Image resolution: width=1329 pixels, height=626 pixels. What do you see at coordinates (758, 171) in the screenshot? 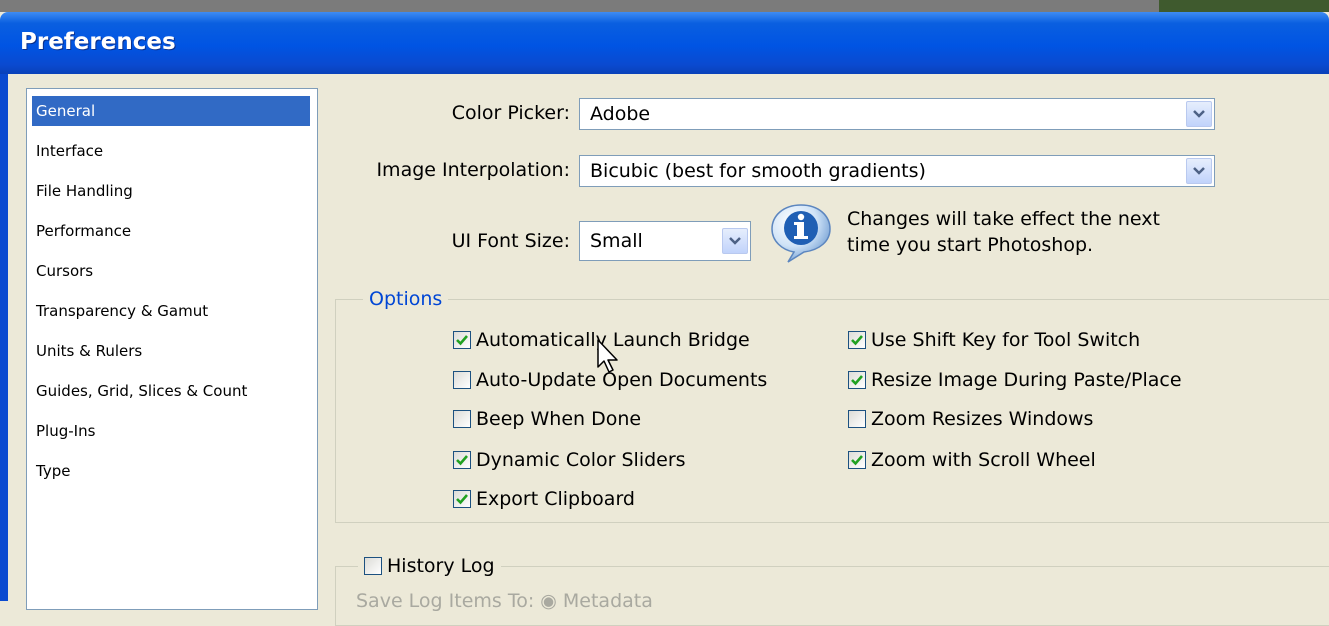
I see `image-interpolation-value: Bicubic (best for smooth gradients)` at bounding box center [758, 171].